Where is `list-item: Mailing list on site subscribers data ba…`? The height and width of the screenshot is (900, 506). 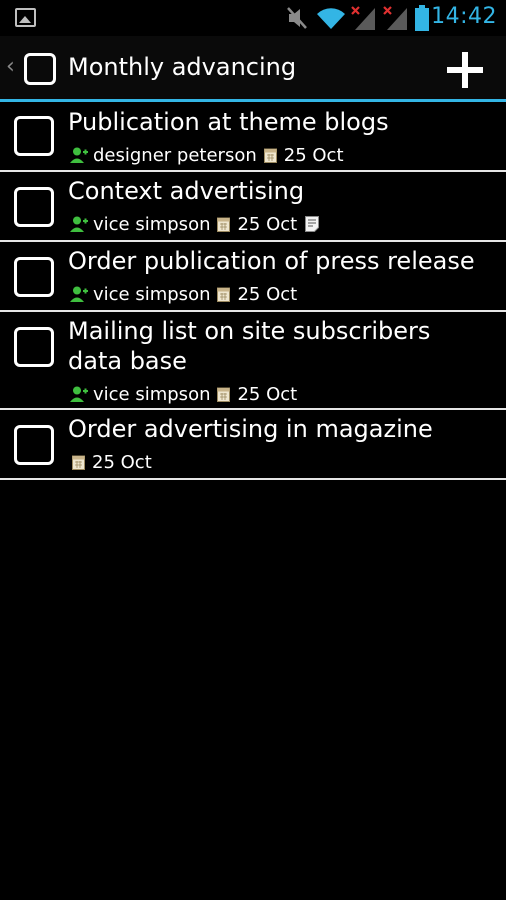
list-item: Mailing list on site subscribers data ba… is located at coordinates (253, 361).